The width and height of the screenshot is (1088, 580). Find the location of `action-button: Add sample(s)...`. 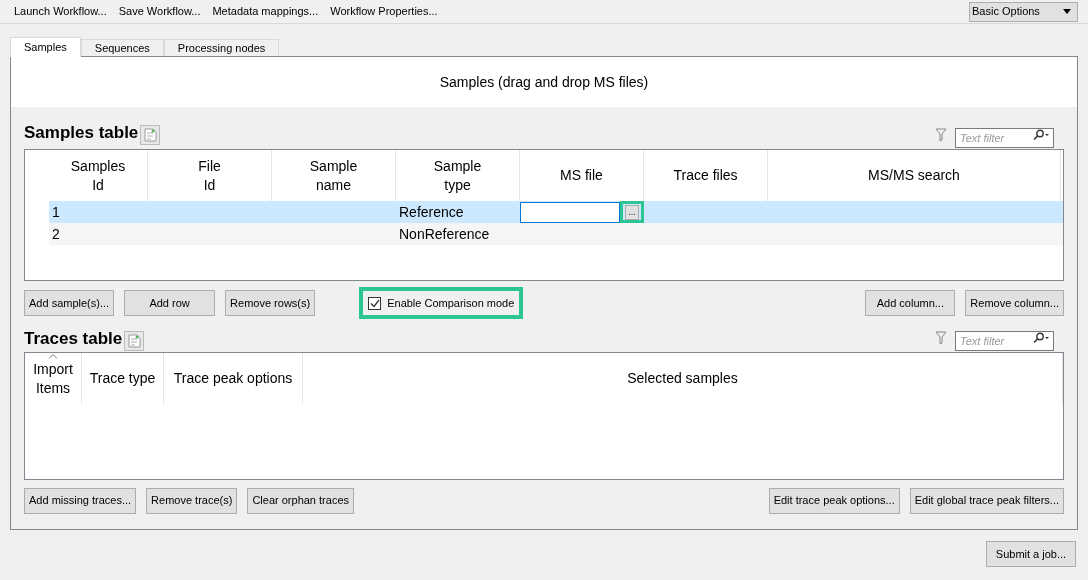

action-button: Add sample(s)... is located at coordinates (69, 303).